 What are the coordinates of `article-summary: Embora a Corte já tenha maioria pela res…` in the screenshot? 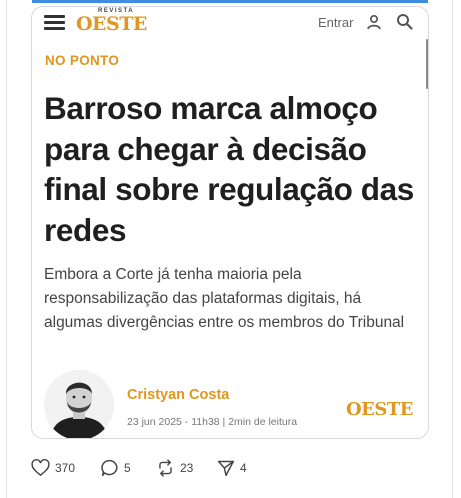 It's located at (224, 298).